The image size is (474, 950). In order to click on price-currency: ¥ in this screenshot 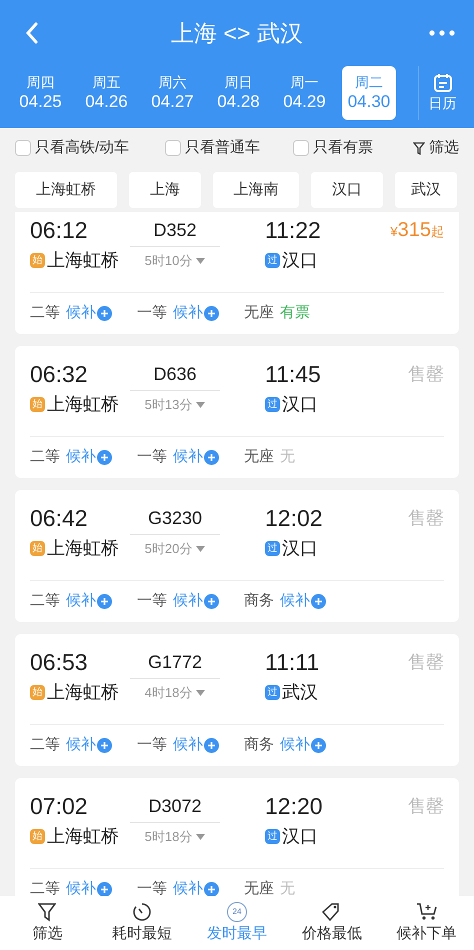, I will do `click(394, 232)`.